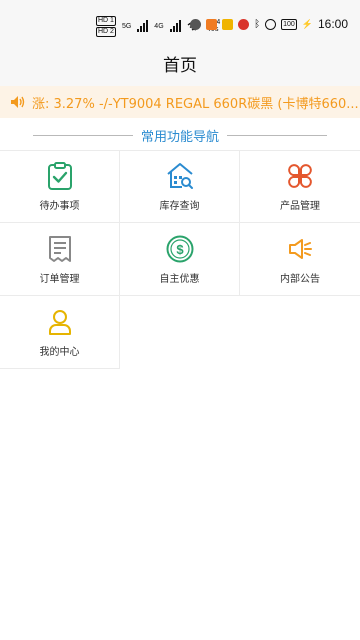 The image size is (360, 640). What do you see at coordinates (300, 279) in the screenshot?
I see `nav-label-announcements: 内部公告` at bounding box center [300, 279].